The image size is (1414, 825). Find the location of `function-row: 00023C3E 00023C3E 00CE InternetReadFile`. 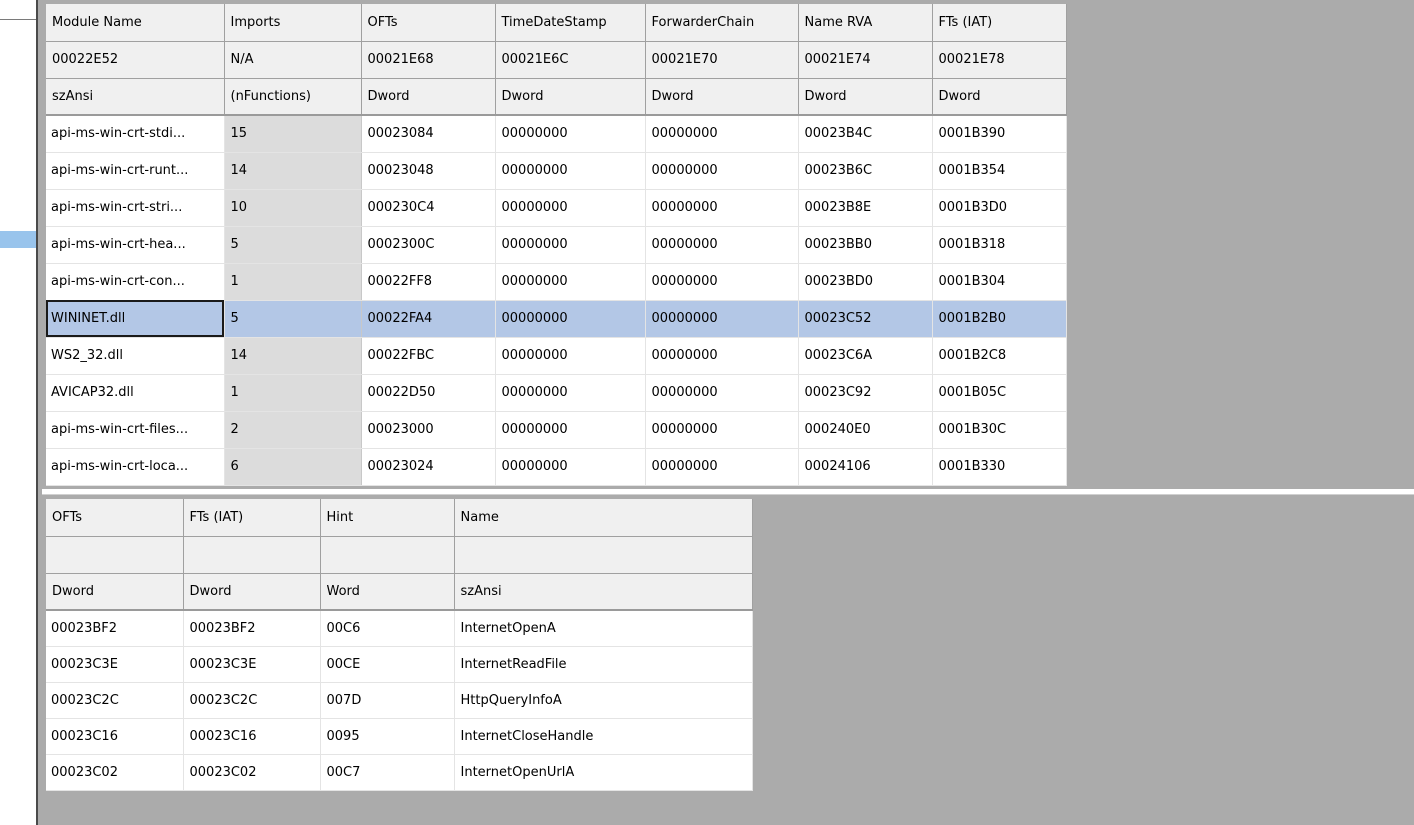

function-row: 00023C3E 00023C3E 00CE InternetReadFile is located at coordinates (399, 664).